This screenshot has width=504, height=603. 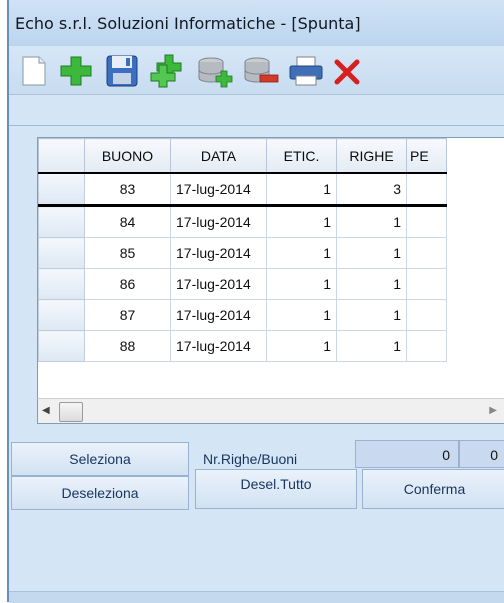 What do you see at coordinates (214, 71) in the screenshot?
I see `database-add-icon` at bounding box center [214, 71].